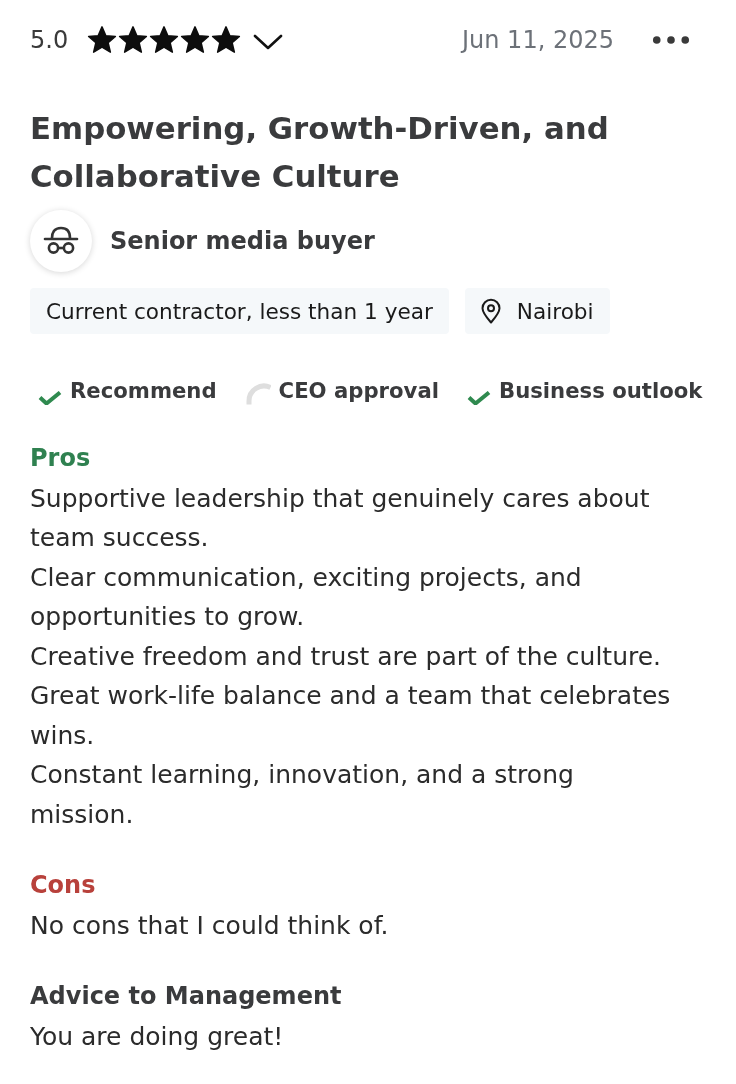 The width and height of the screenshot is (736, 1084). Describe the element at coordinates (49, 40) in the screenshot. I see `rating-value: 5.0` at that location.